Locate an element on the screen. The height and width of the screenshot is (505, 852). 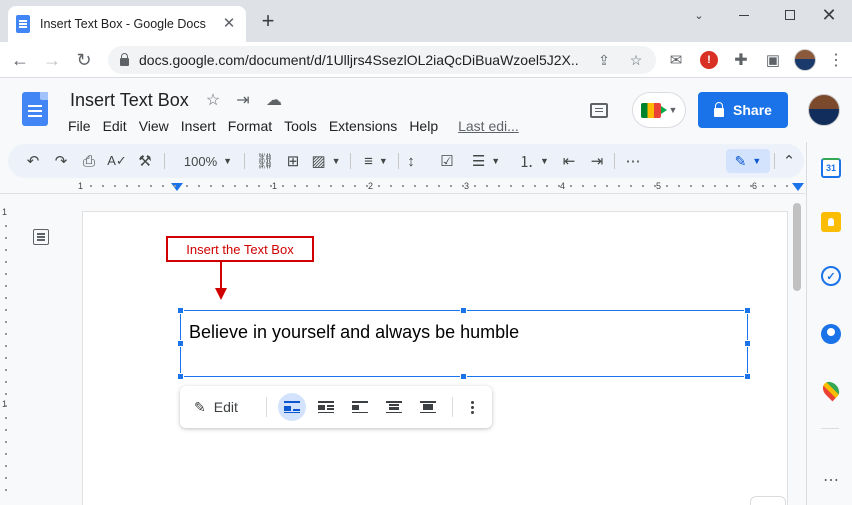
annotation-arrow is located at coordinates (221, 275).